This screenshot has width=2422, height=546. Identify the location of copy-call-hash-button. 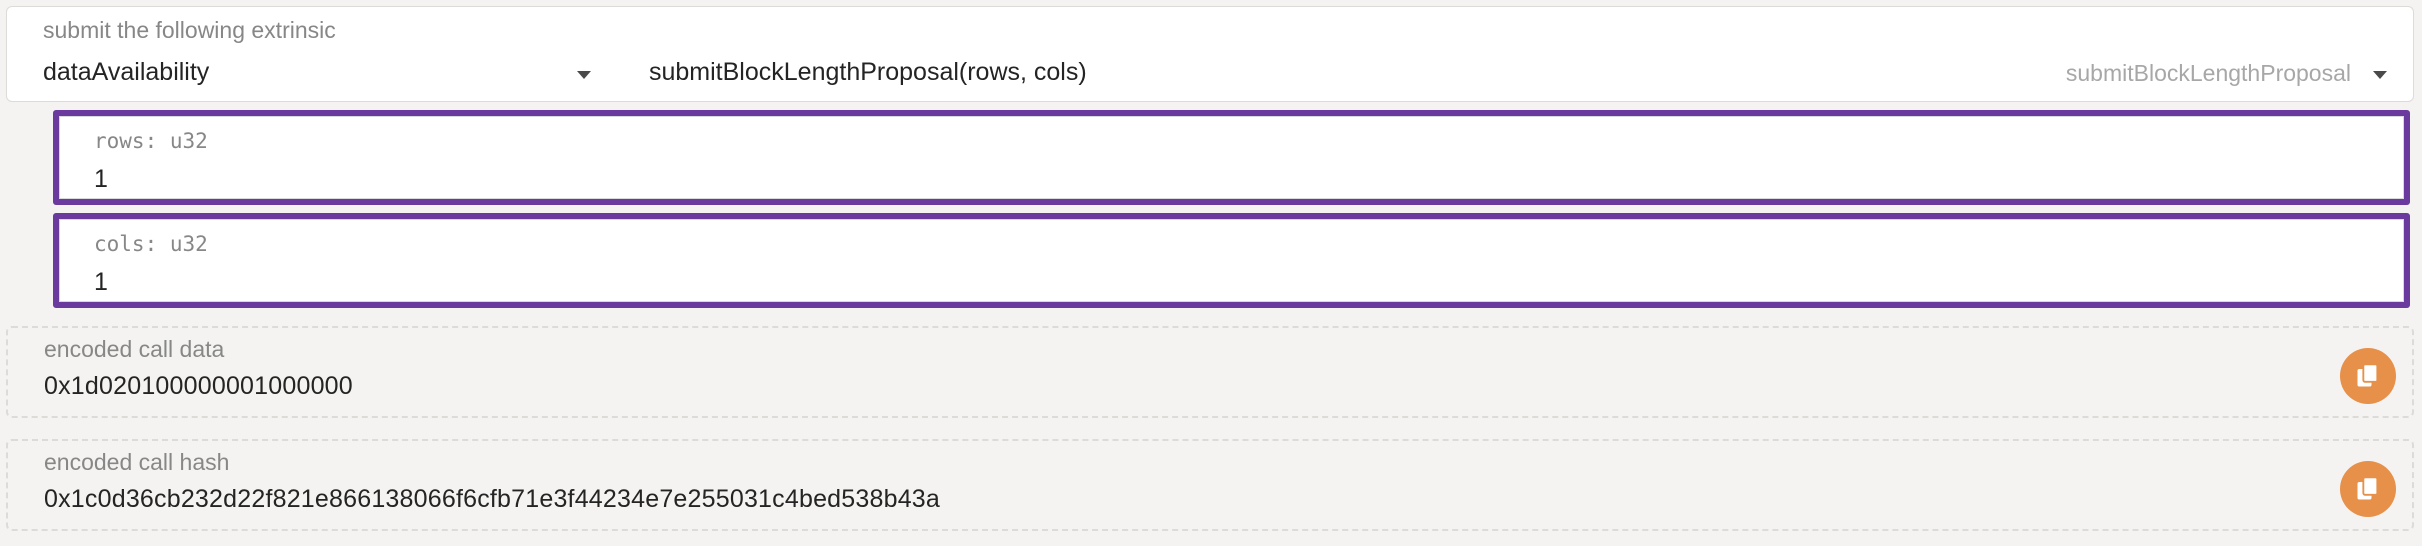
(2368, 489).